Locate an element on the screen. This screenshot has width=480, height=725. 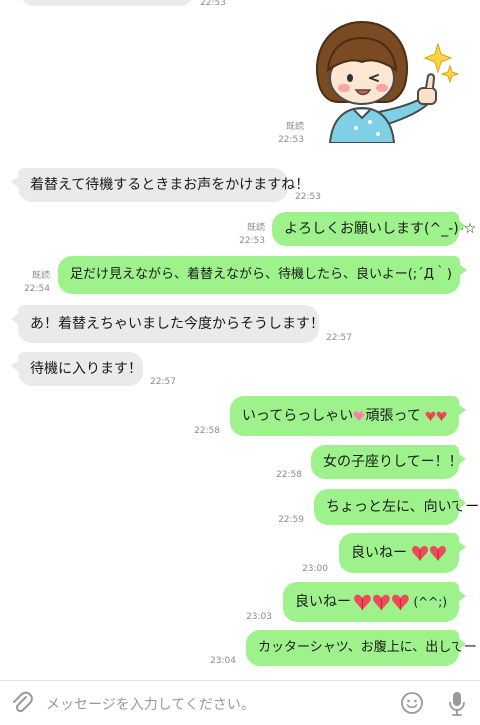
message-text: いってらっしゃい is located at coordinates (298, 416).